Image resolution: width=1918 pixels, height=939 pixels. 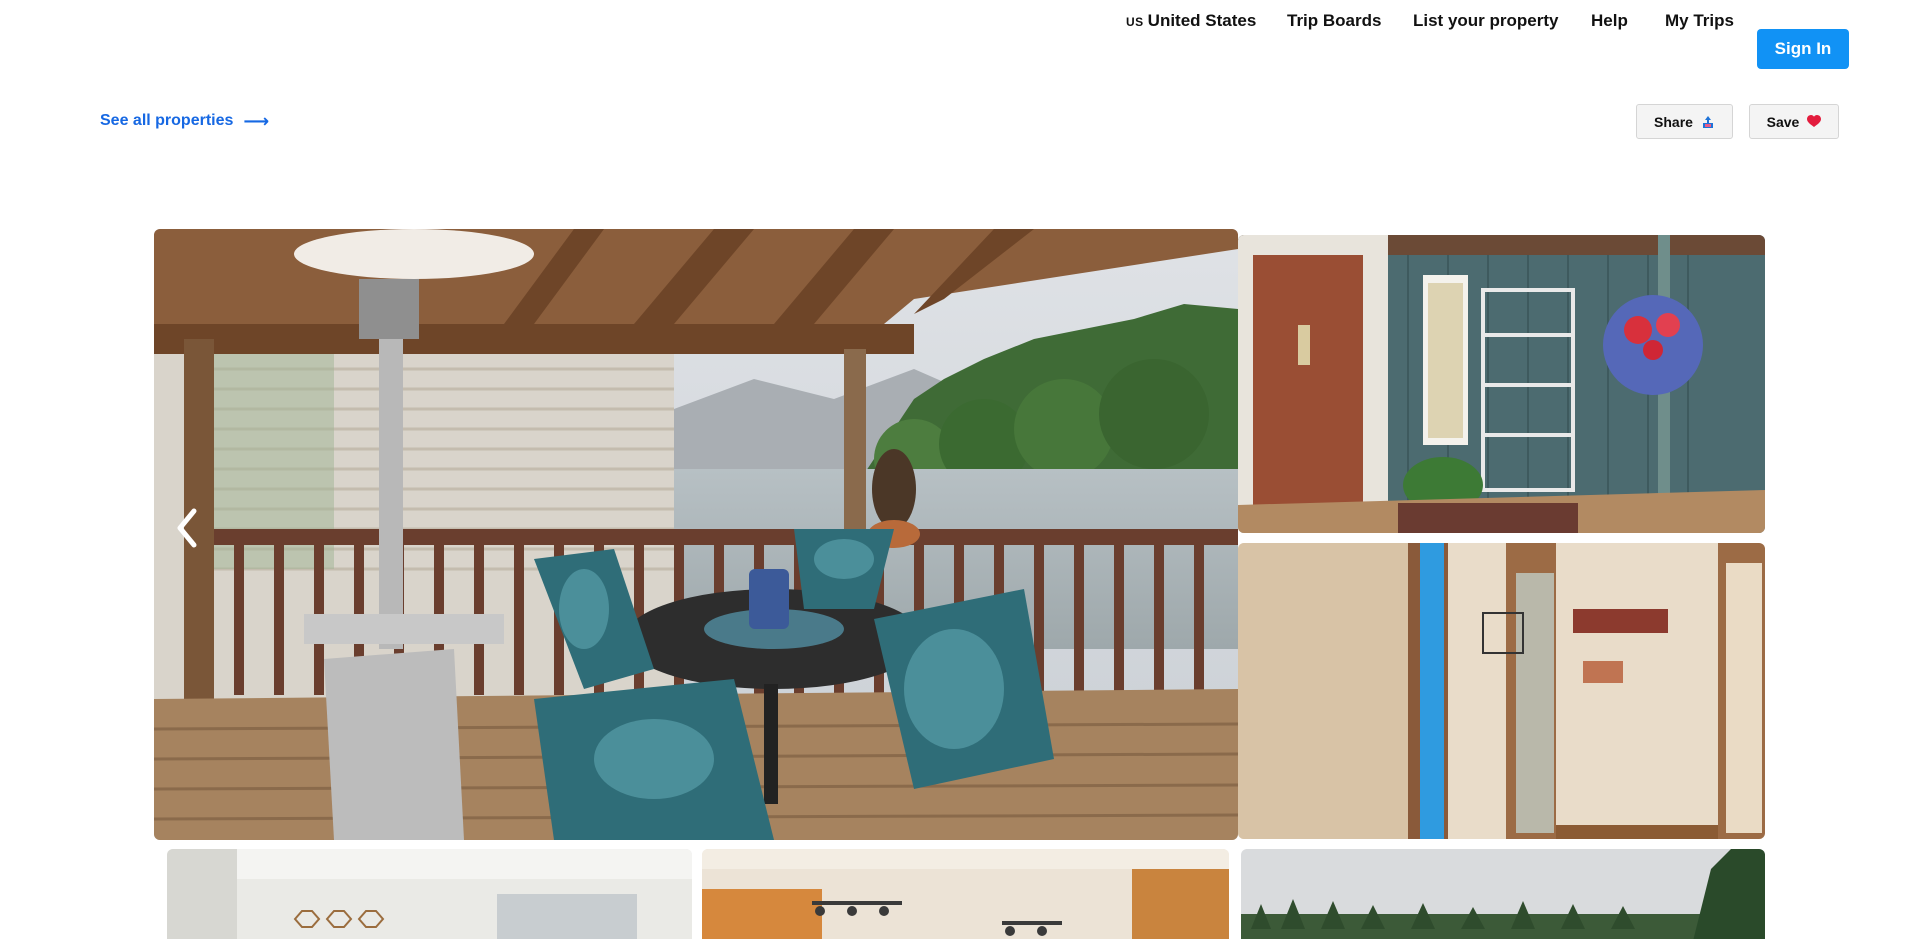 I want to click on country-flag-icon: US, so click(x=1135, y=22).